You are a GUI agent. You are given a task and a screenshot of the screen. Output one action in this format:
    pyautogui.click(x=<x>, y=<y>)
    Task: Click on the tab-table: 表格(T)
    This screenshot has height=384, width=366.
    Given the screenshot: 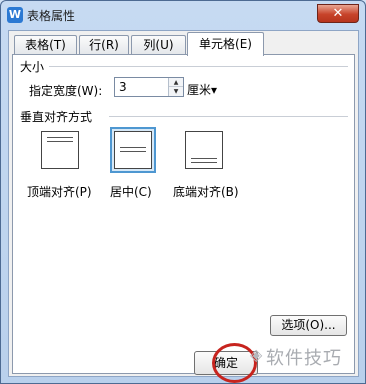 What is the action you would take?
    pyautogui.click(x=45, y=45)
    